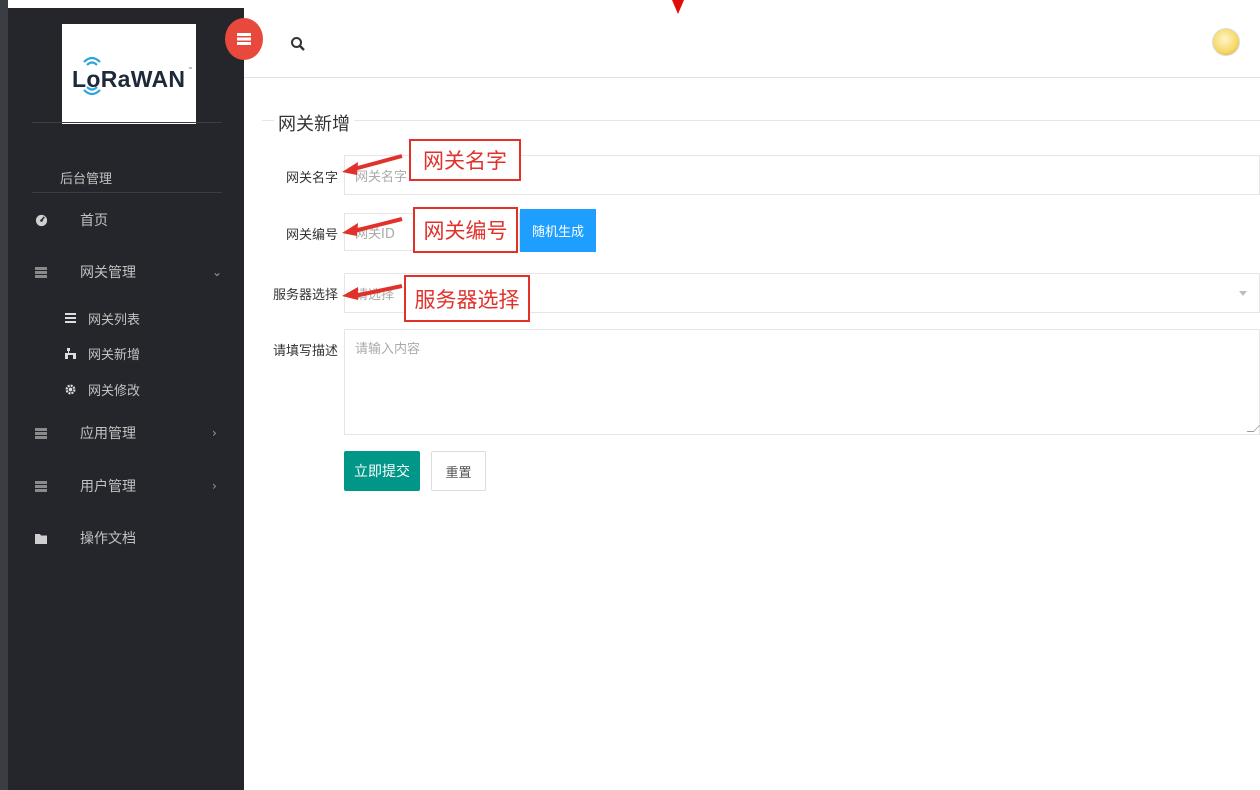 The height and width of the screenshot is (790, 1260). What do you see at coordinates (1243, 293) in the screenshot?
I see `caret-down-icon` at bounding box center [1243, 293].